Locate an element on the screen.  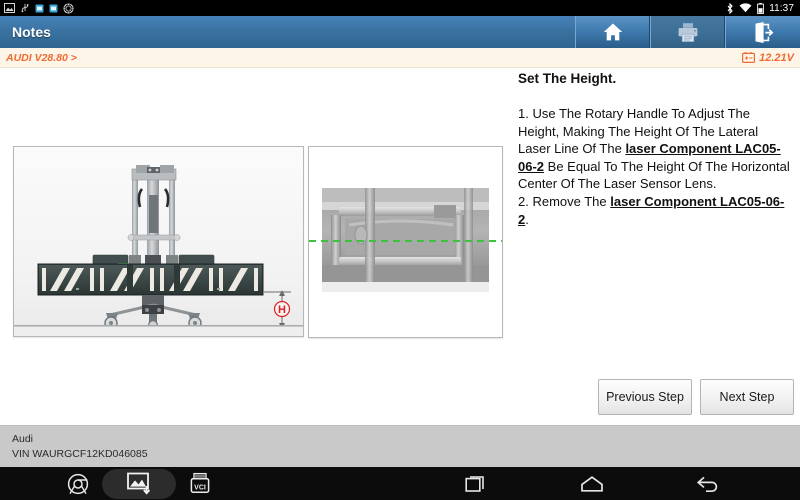
nav-bar-left: VCI is located at coordinates (110, 483).